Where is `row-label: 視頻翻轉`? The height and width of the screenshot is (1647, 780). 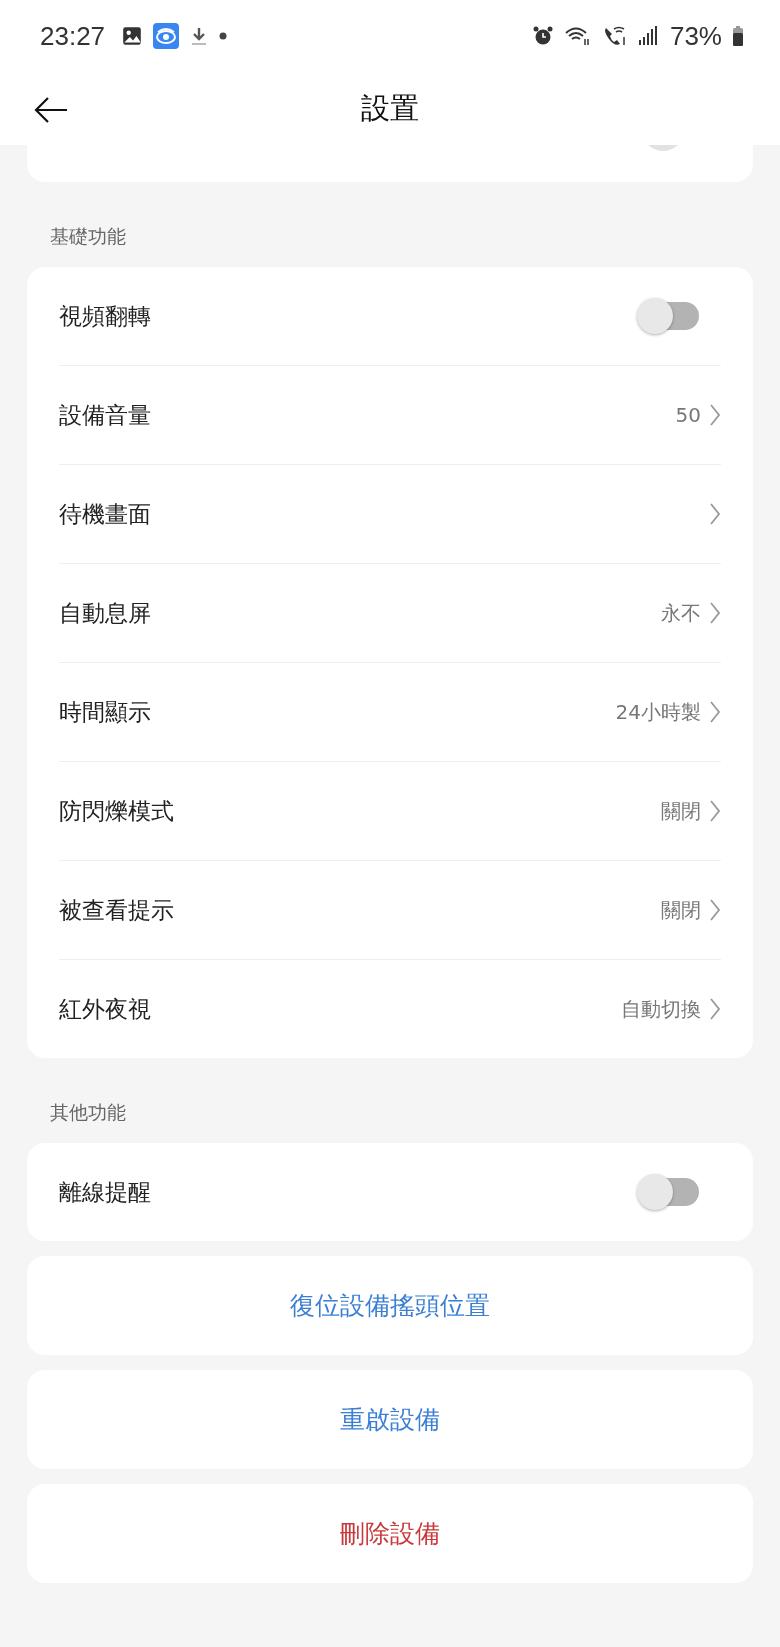 row-label: 視頻翻轉 is located at coordinates (105, 316).